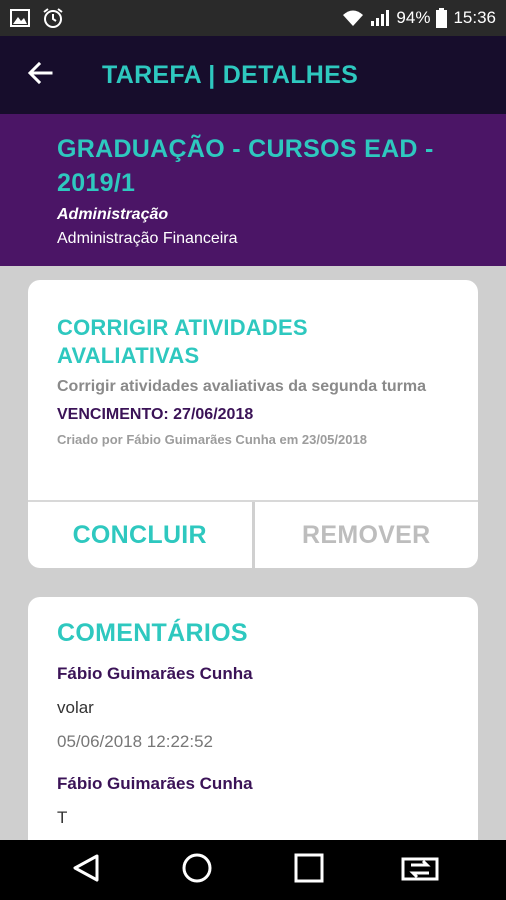 This screenshot has width=506, height=900. I want to click on switch-screen-icon, so click(420, 870).